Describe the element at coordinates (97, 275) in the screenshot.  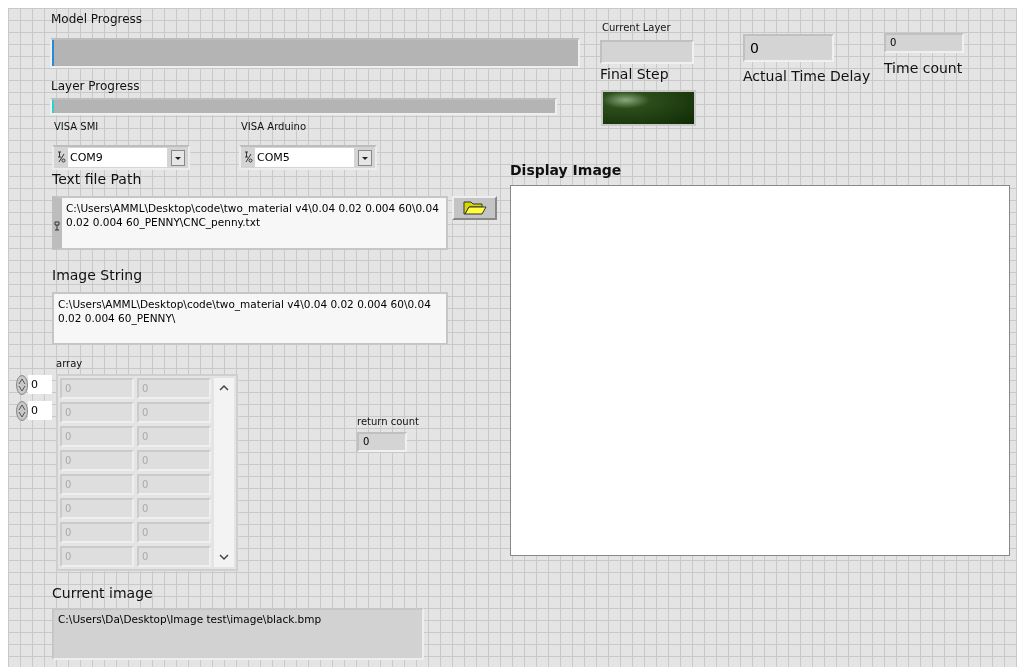
I see `control-label: Image String` at that location.